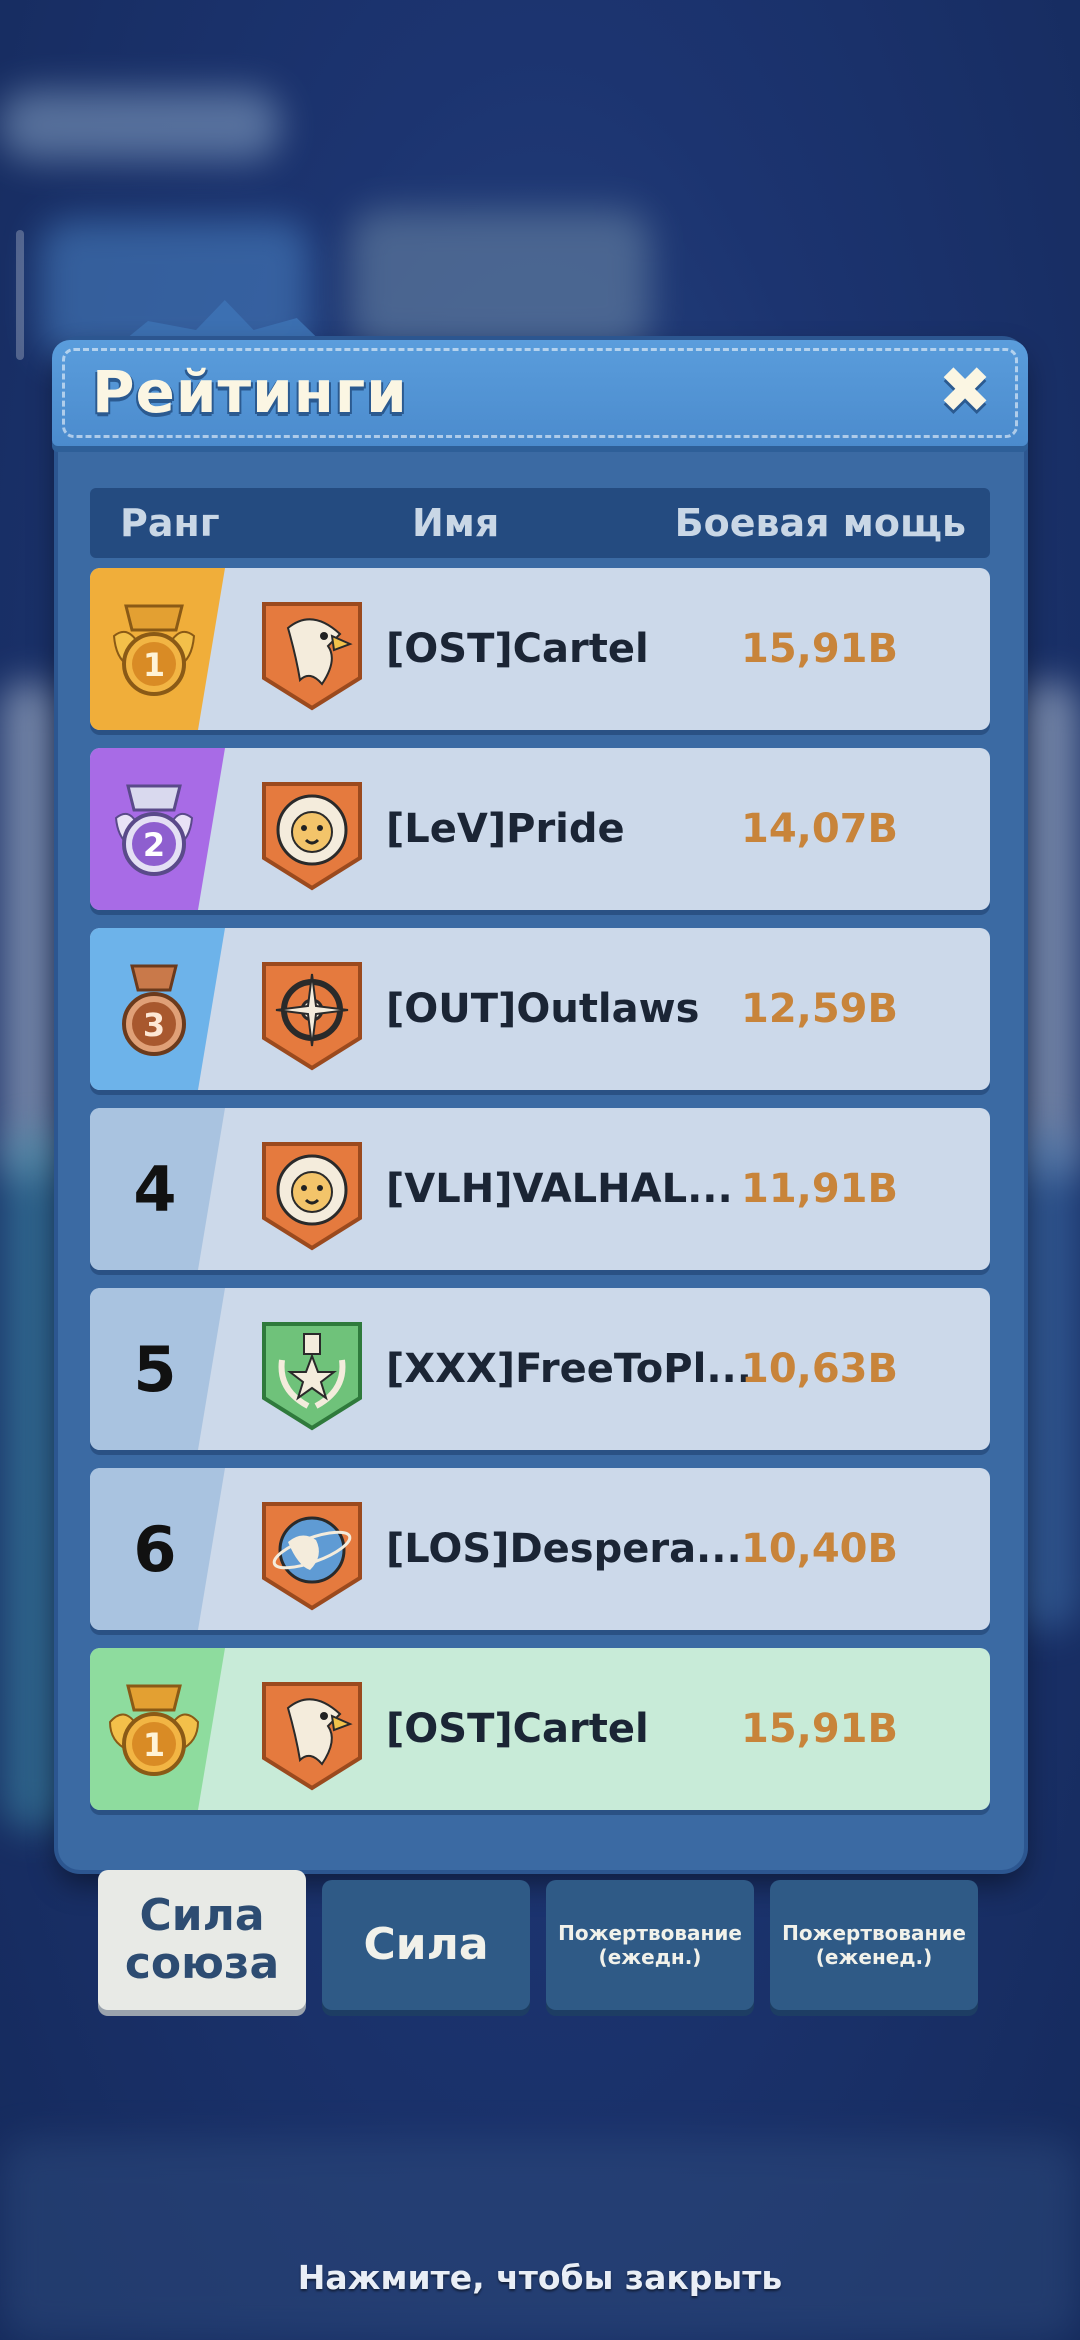 This screenshot has height=2340, width=1080. What do you see at coordinates (819, 1189) in the screenshot?
I see `alliance-power: 11,91B` at bounding box center [819, 1189].